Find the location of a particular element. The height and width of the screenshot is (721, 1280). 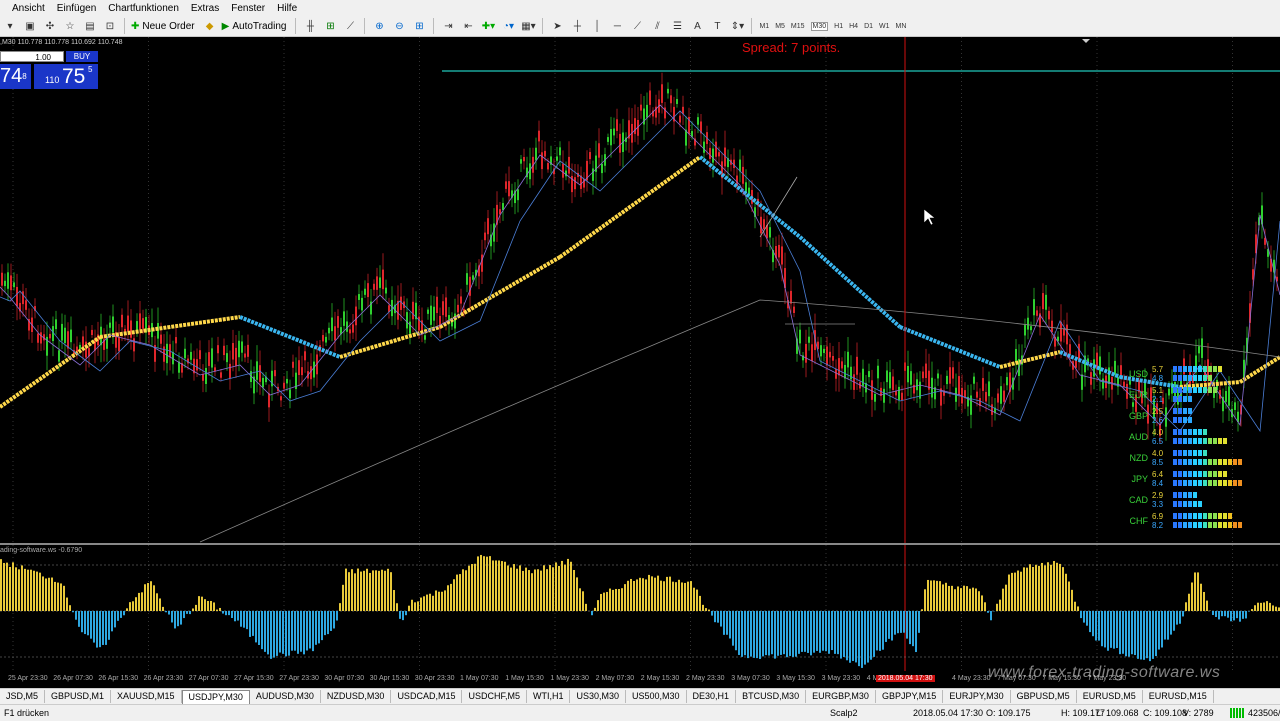

bar-chart-icon: ╫ is located at coordinates (310, 26).